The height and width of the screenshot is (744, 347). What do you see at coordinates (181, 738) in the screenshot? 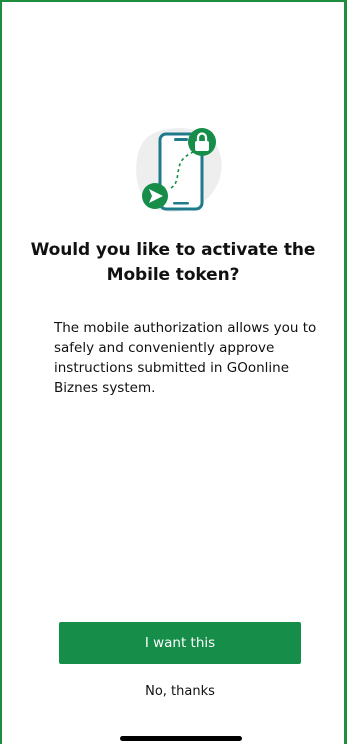
I see `home-indicator` at bounding box center [181, 738].